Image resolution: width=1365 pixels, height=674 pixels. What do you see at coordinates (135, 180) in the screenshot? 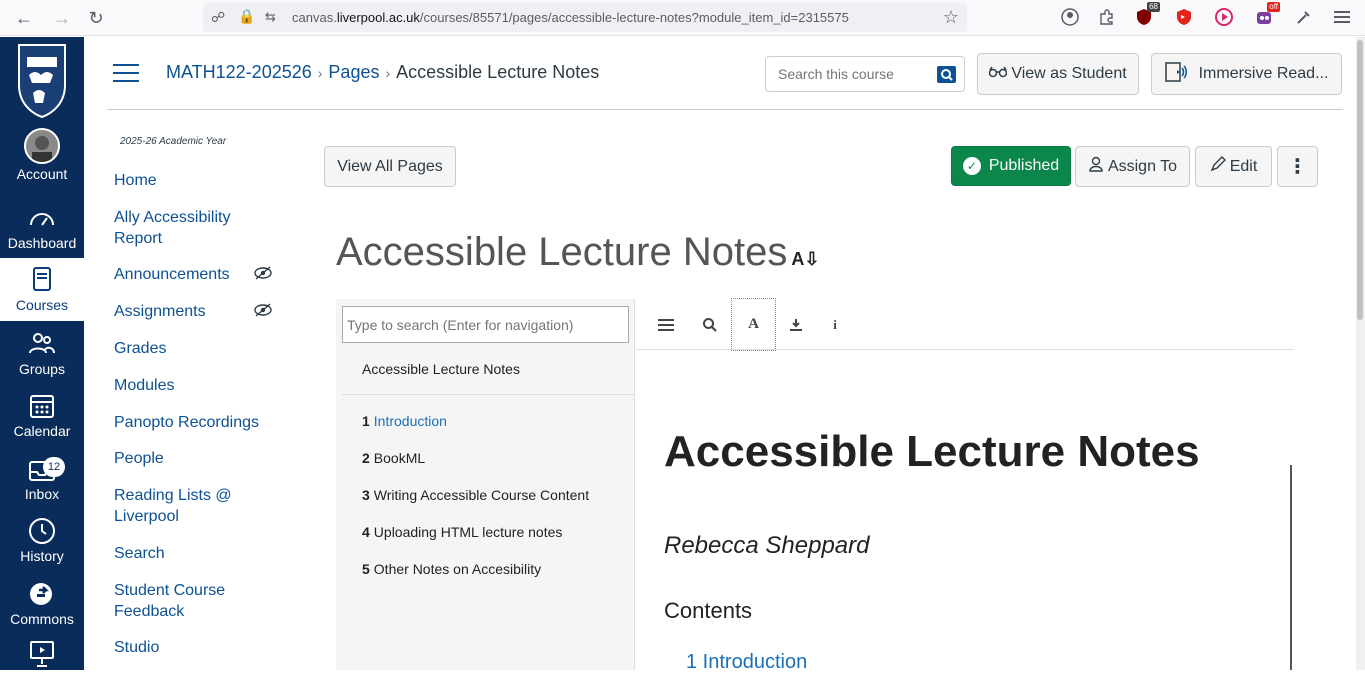
I see `course-nav-home: Home` at bounding box center [135, 180].